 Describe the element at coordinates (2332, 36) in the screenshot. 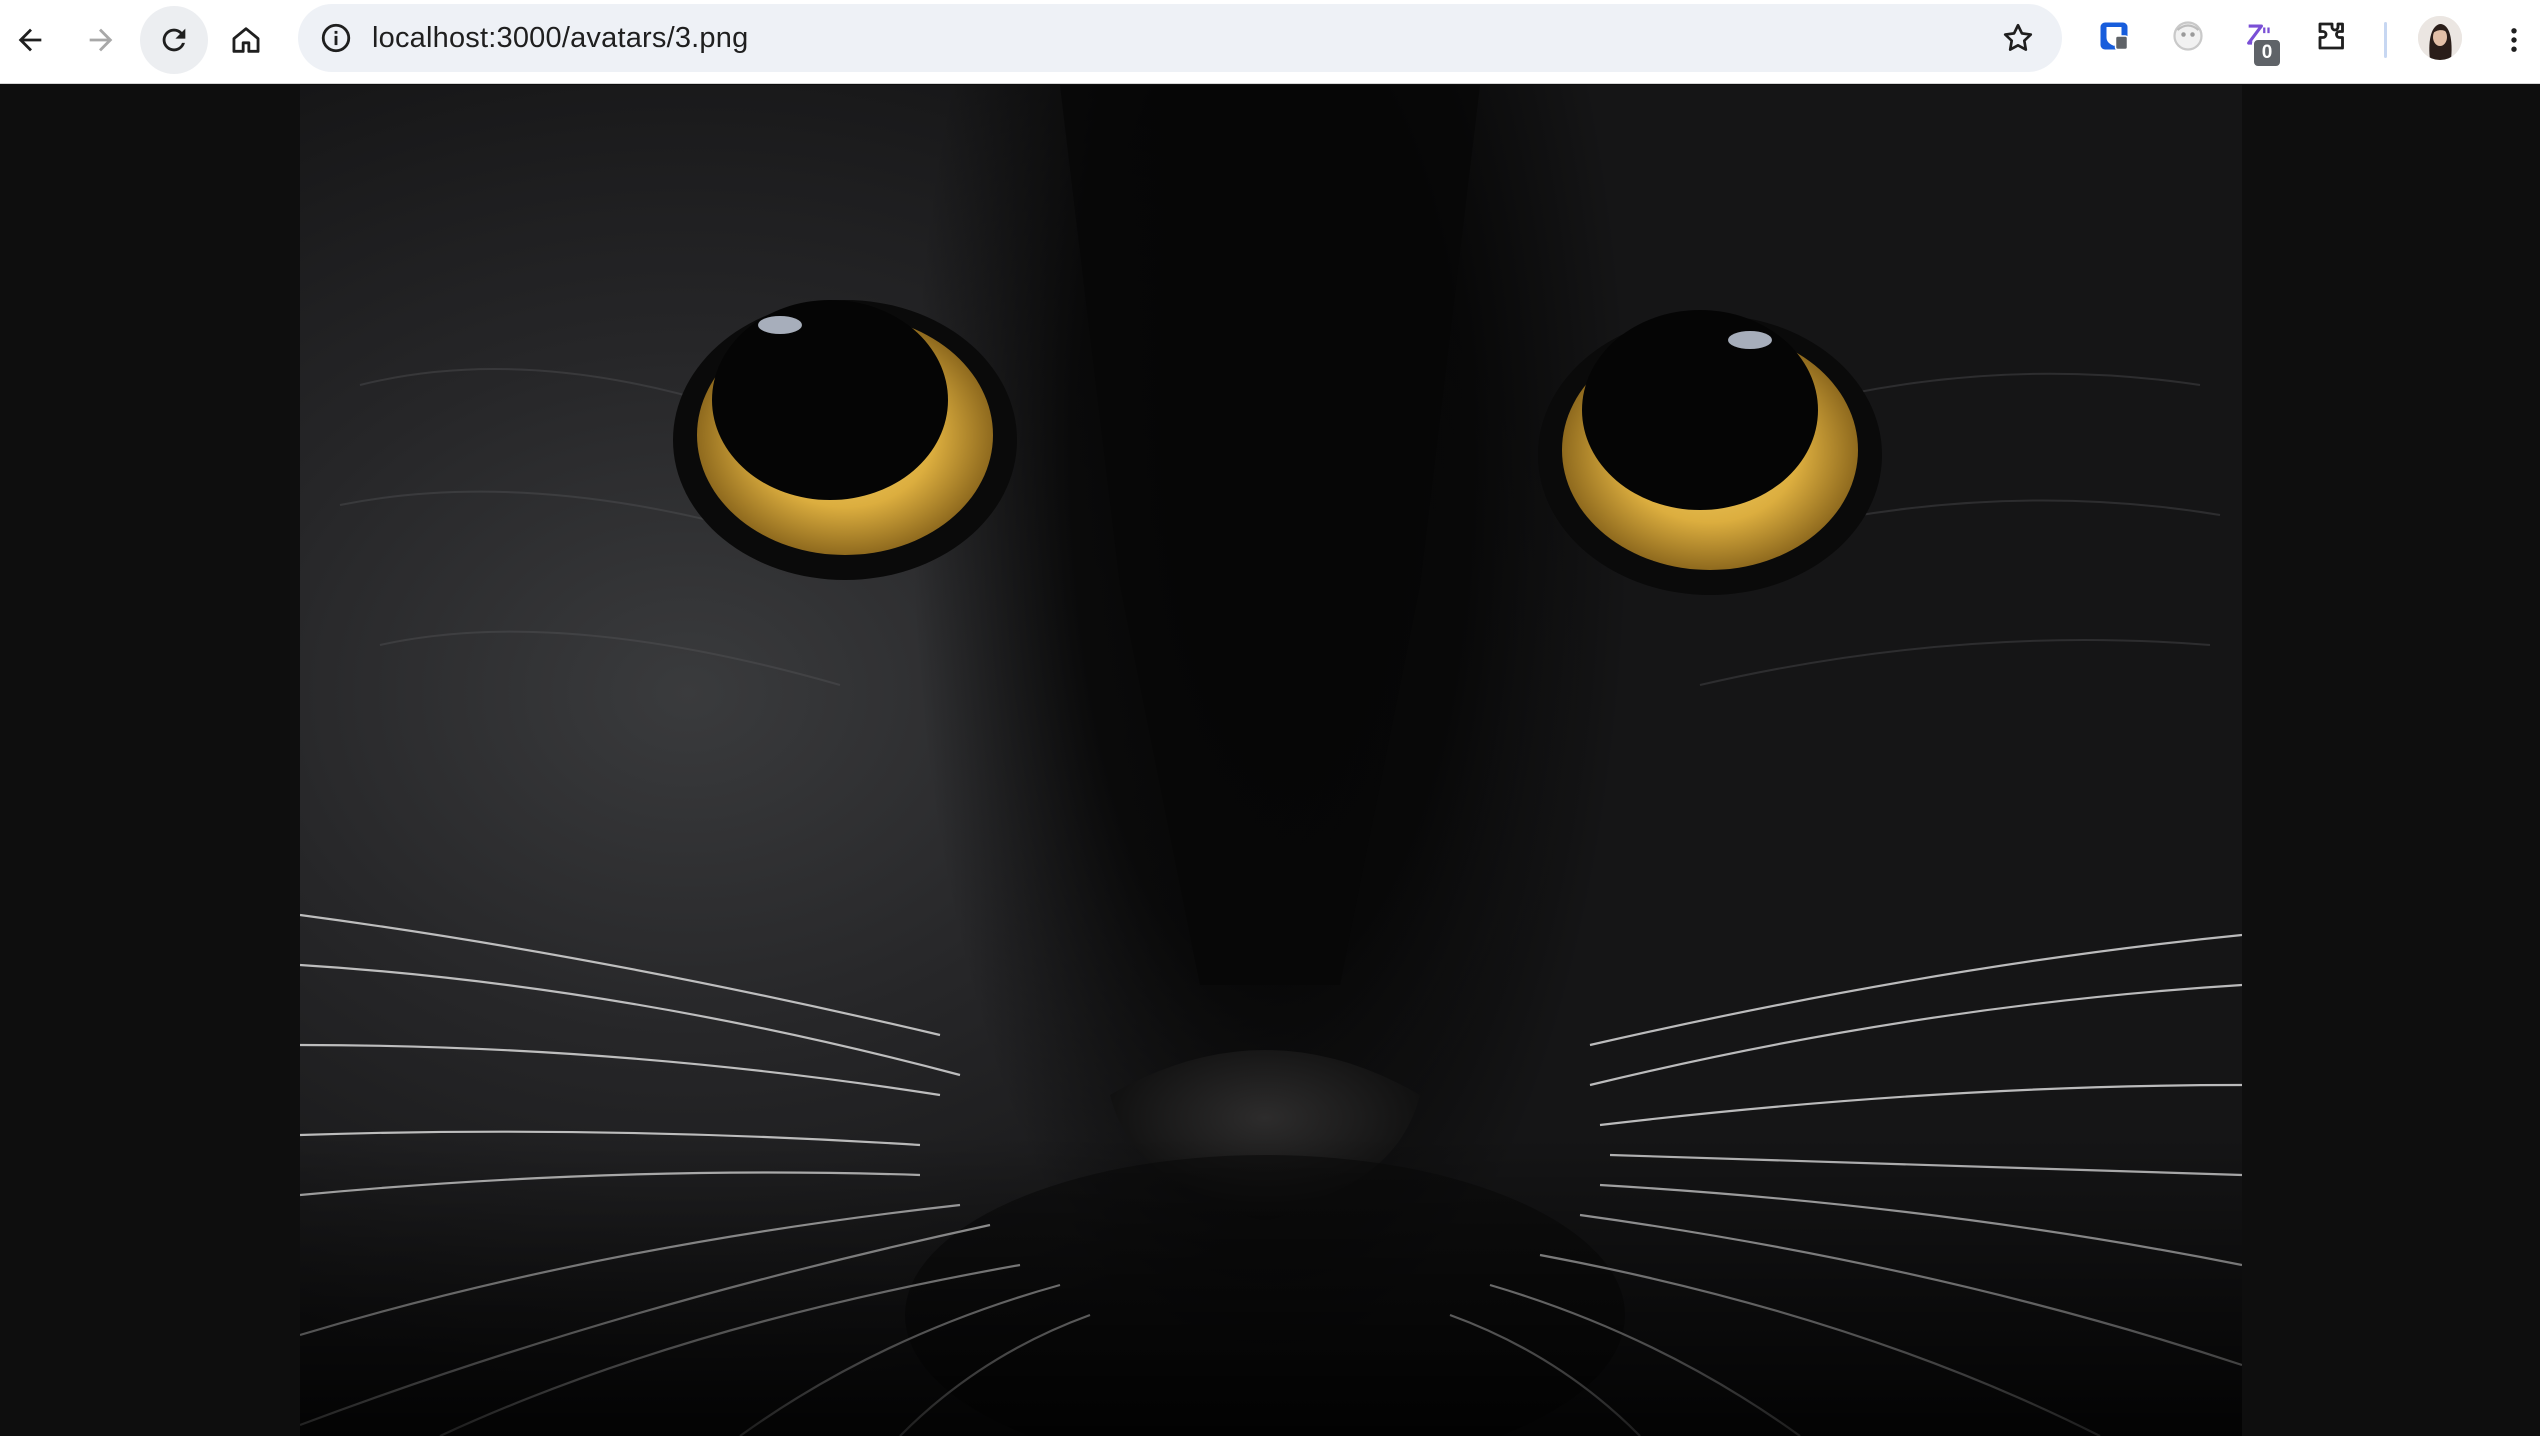

I see `extensions-puzzle-icon` at that location.